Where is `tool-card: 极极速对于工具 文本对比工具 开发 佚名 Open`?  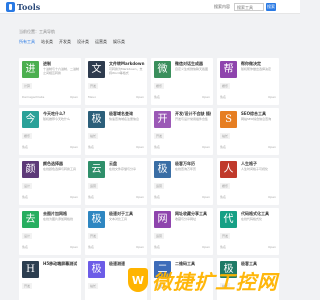
tool-card: 极极速对于工具 文本对比工具 开发 佚名 Open is located at coordinates (116, 231).